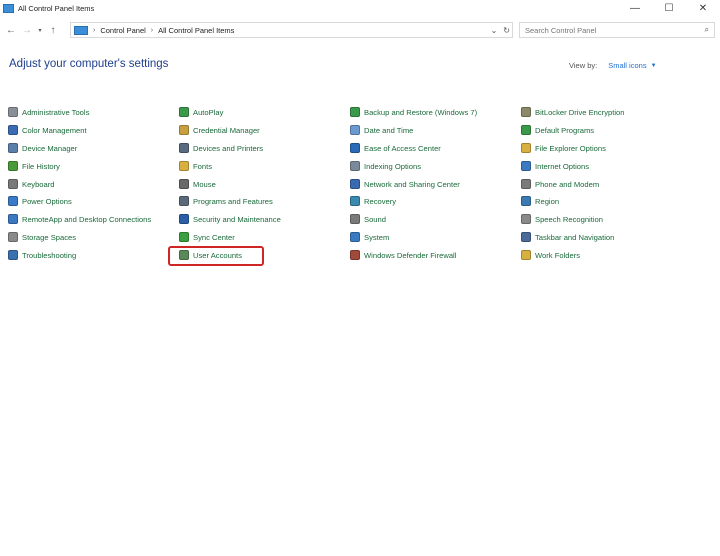 Image resolution: width=720 pixels, height=556 pixels. What do you see at coordinates (526, 184) in the screenshot?
I see `phone-modem-icon` at bounding box center [526, 184].